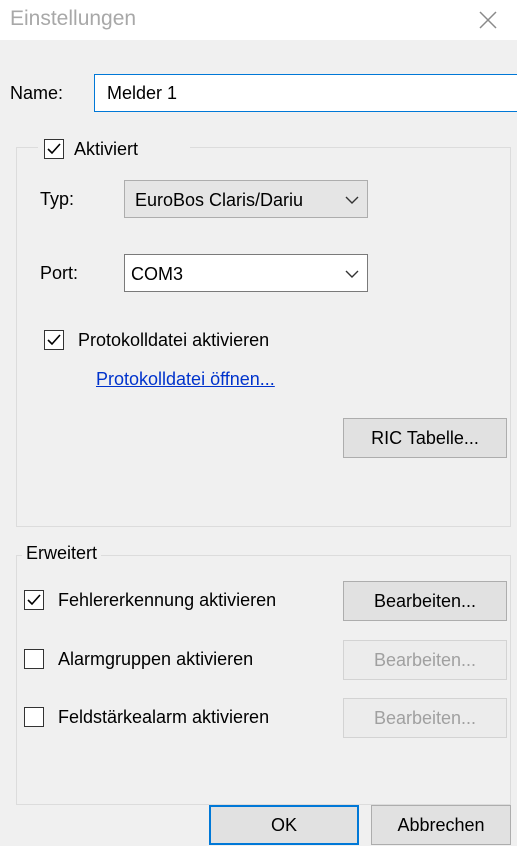 The image size is (517, 846). Describe the element at coordinates (441, 825) in the screenshot. I see `cancel-button: Abbrechen` at that location.